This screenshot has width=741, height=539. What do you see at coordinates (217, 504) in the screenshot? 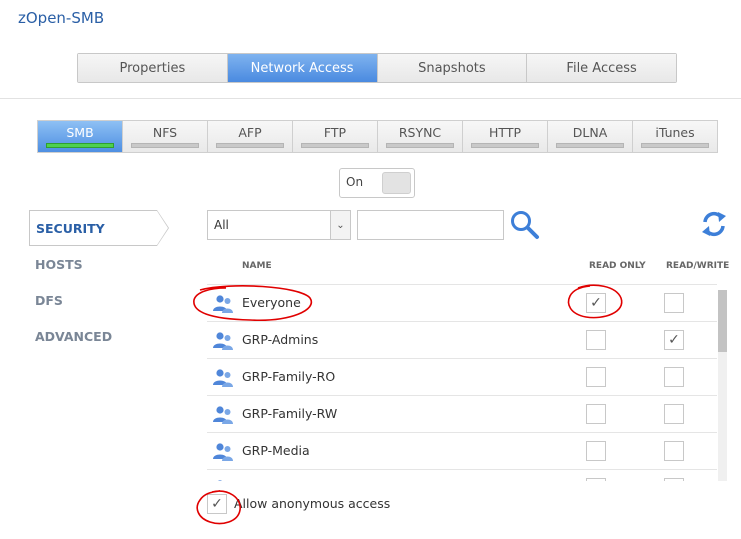
I see `anonymous-access-checkbox: ✓` at bounding box center [217, 504].